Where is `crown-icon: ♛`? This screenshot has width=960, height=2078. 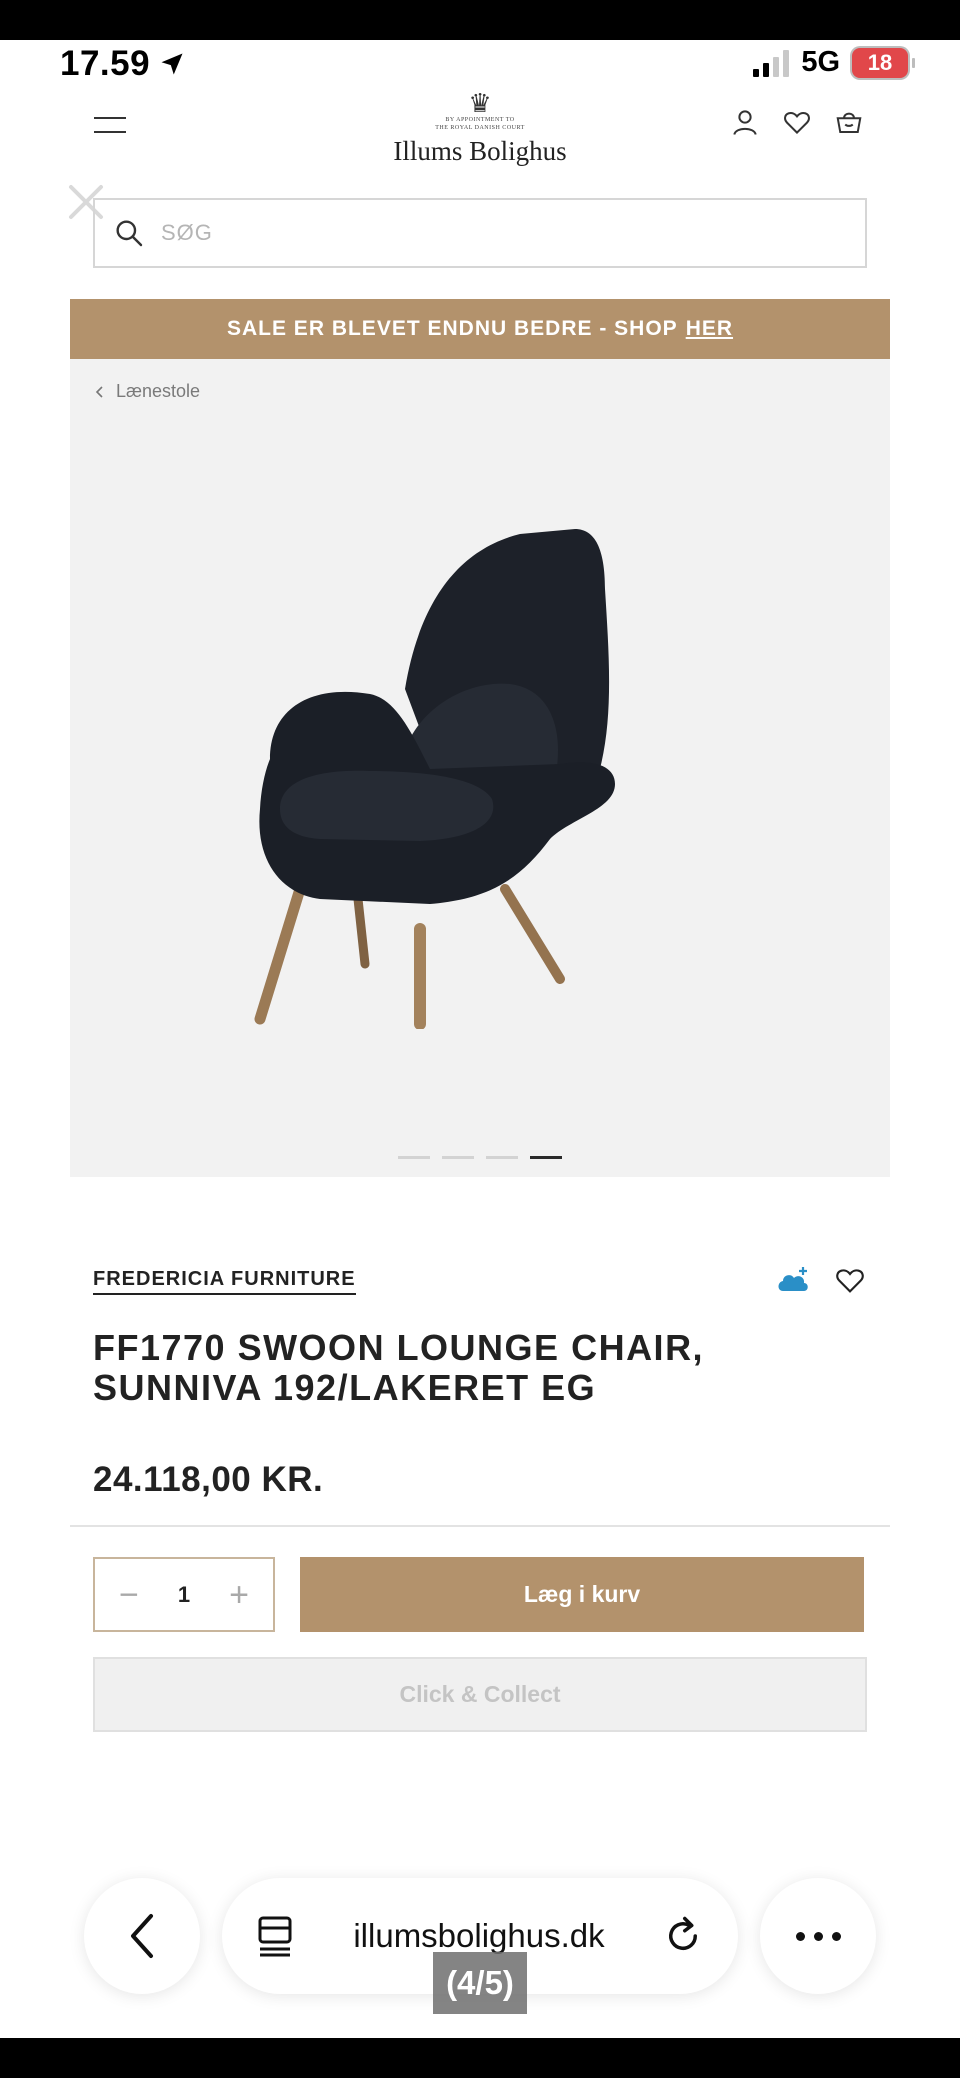 crown-icon: ♛ is located at coordinates (480, 103).